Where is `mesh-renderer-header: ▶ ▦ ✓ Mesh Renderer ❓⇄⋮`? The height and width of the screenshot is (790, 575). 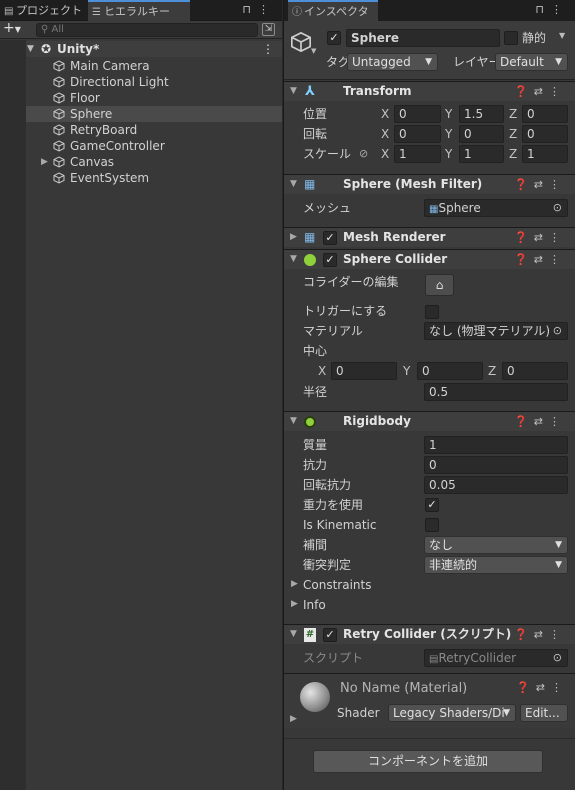 mesh-renderer-header: ▶ ▦ ✓ Mesh Renderer ❓⇄⋮ is located at coordinates (429, 237).